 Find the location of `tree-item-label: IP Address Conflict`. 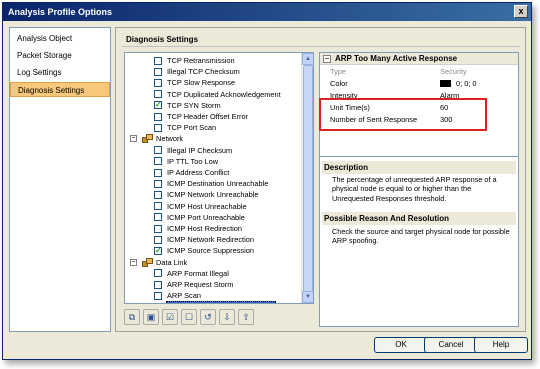

tree-item-label: IP Address Conflict is located at coordinates (198, 172).